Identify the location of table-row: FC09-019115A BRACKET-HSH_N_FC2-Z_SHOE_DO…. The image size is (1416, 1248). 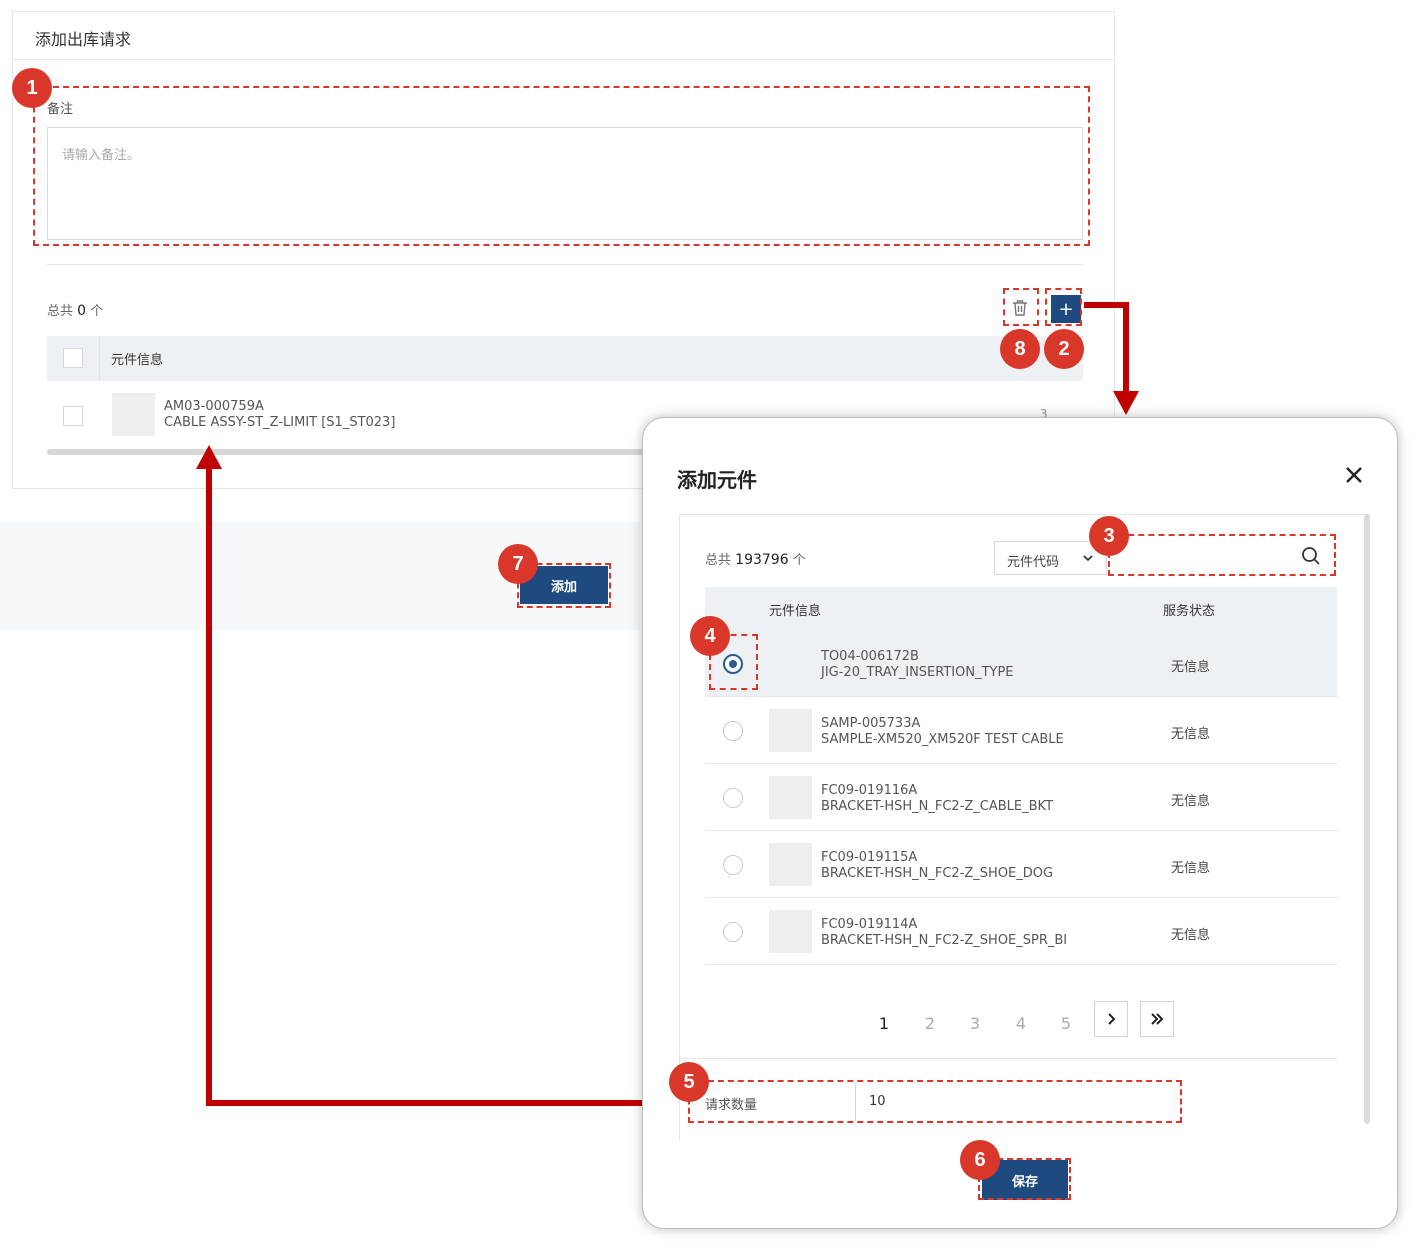
(1021, 865).